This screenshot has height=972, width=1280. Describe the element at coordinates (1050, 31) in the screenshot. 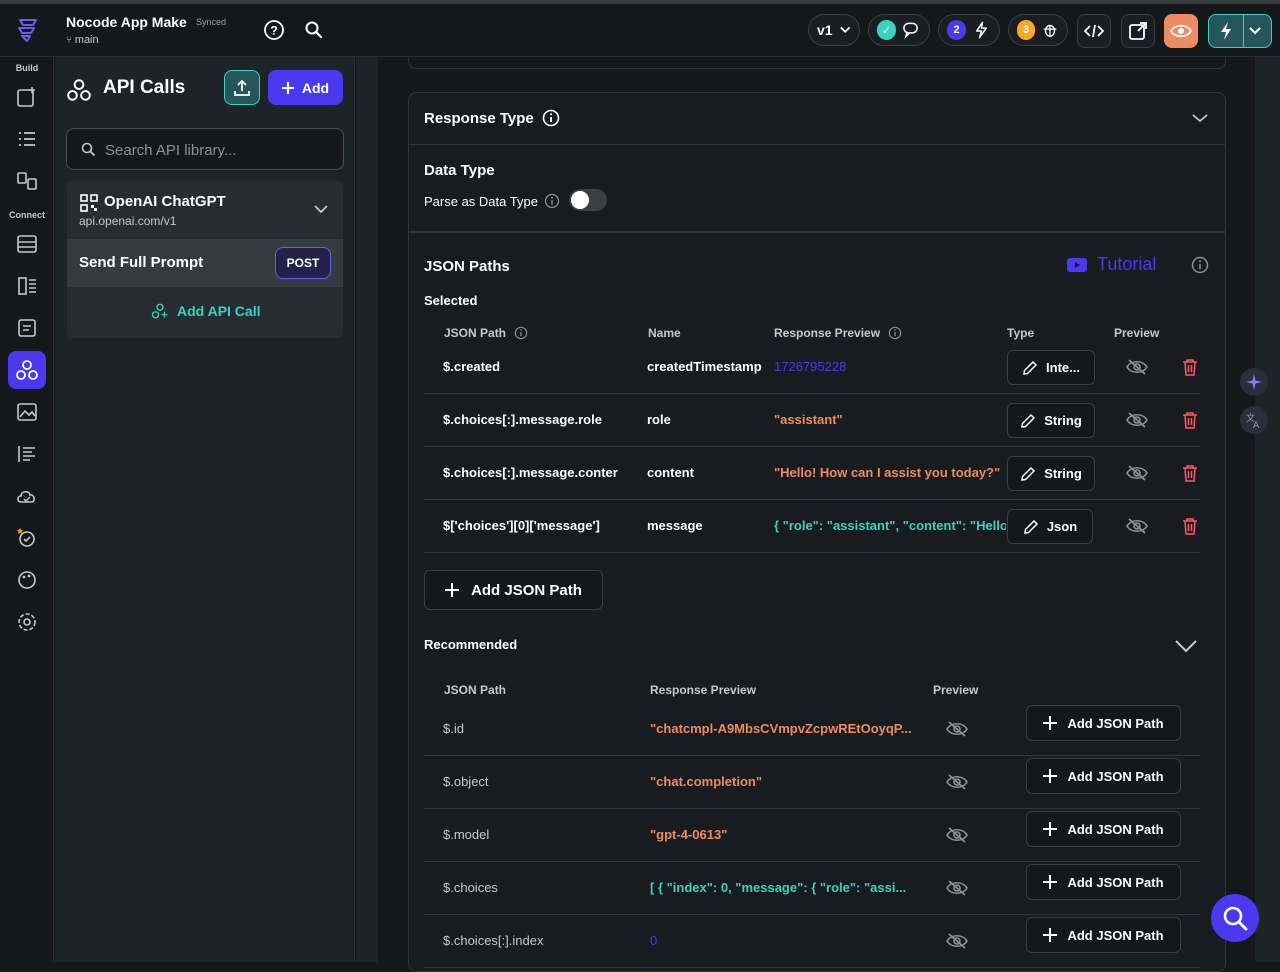

I see `bug-icon` at that location.